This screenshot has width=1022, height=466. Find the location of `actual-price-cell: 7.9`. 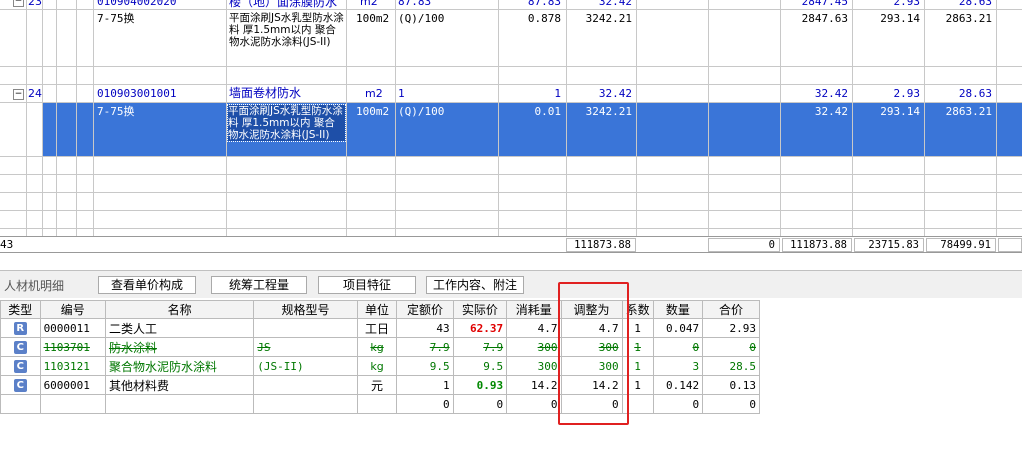

actual-price-cell: 7.9 is located at coordinates (480, 347).